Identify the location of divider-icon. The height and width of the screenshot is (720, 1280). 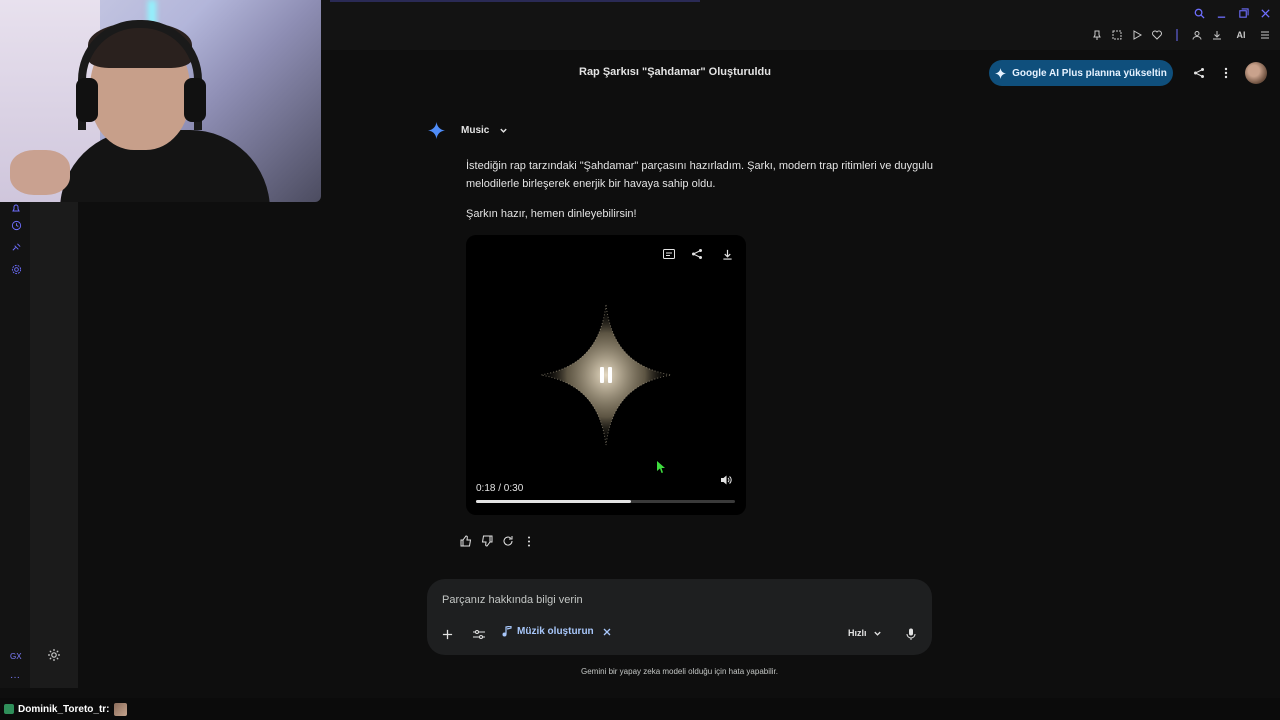
(1177, 35).